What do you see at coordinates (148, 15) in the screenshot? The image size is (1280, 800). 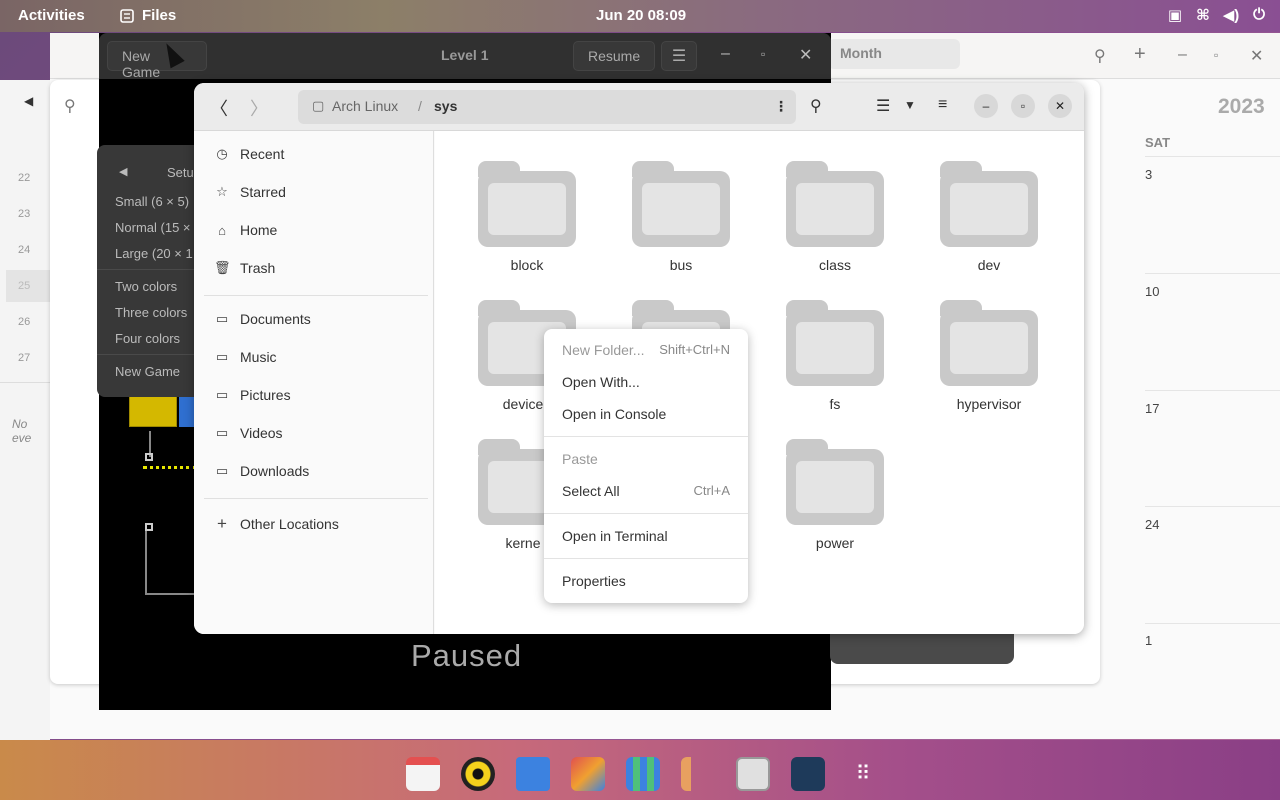 I see `app-menu: Files` at bounding box center [148, 15].